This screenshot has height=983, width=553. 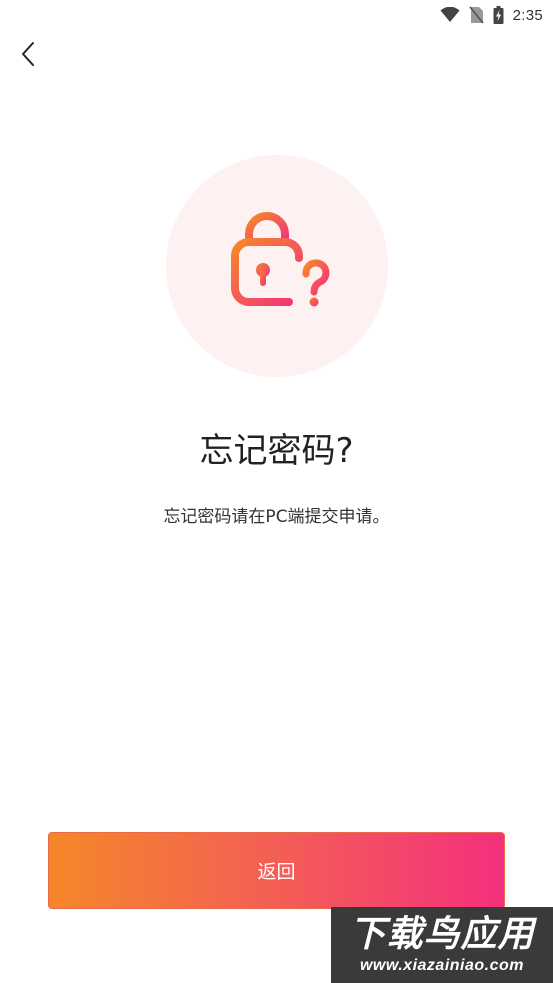 I want to click on return-button-label: 返回, so click(x=276, y=872).